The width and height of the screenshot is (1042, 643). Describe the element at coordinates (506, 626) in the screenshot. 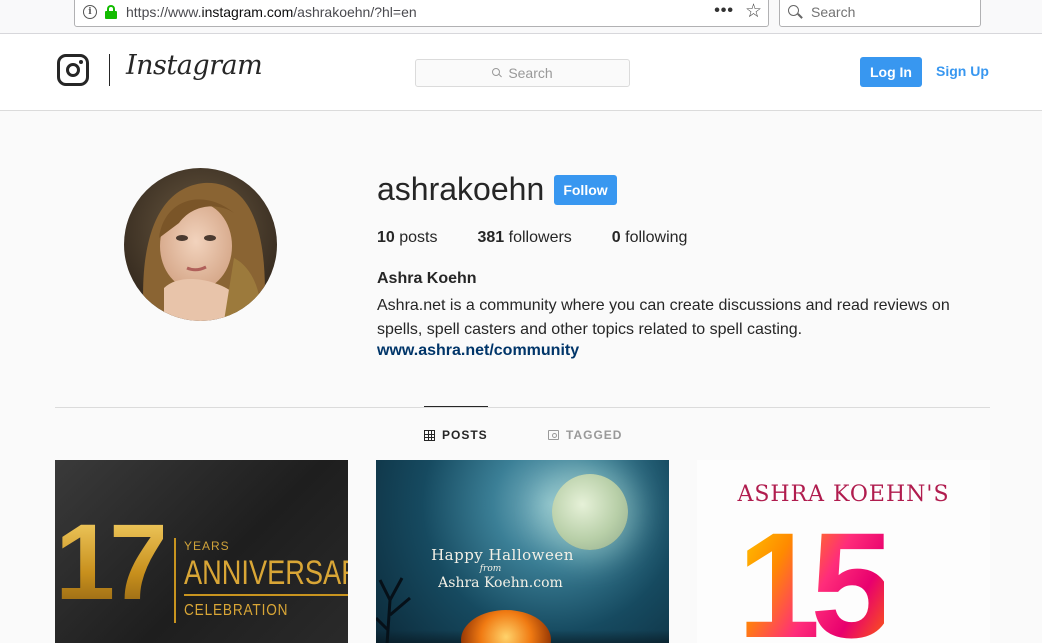

I see `pumpkin-image` at that location.